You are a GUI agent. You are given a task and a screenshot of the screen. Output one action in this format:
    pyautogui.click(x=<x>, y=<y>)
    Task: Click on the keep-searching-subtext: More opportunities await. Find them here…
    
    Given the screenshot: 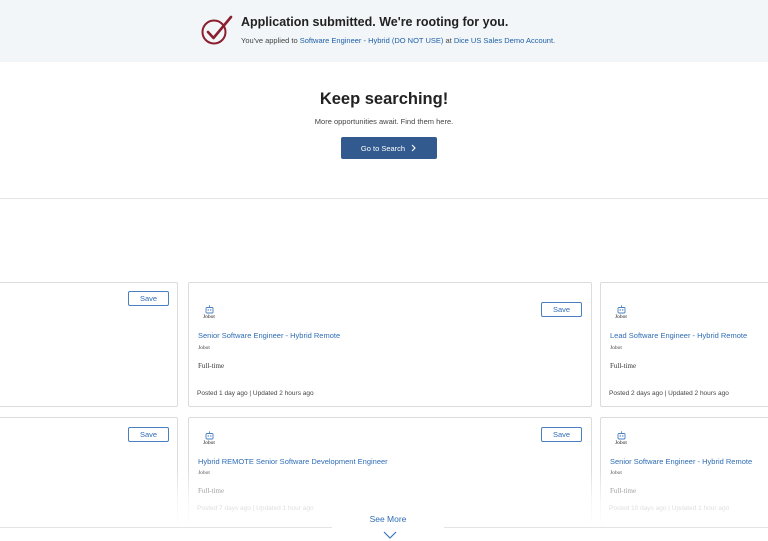 What is the action you would take?
    pyautogui.click(x=384, y=121)
    